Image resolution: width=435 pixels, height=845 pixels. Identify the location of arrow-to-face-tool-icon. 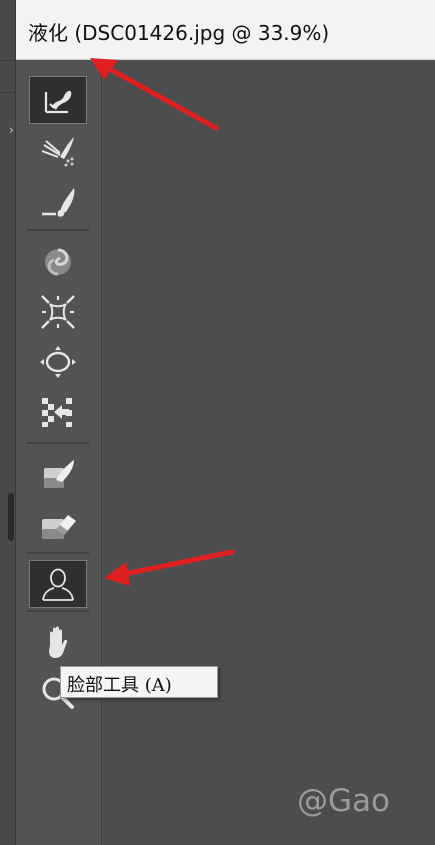
(169, 567).